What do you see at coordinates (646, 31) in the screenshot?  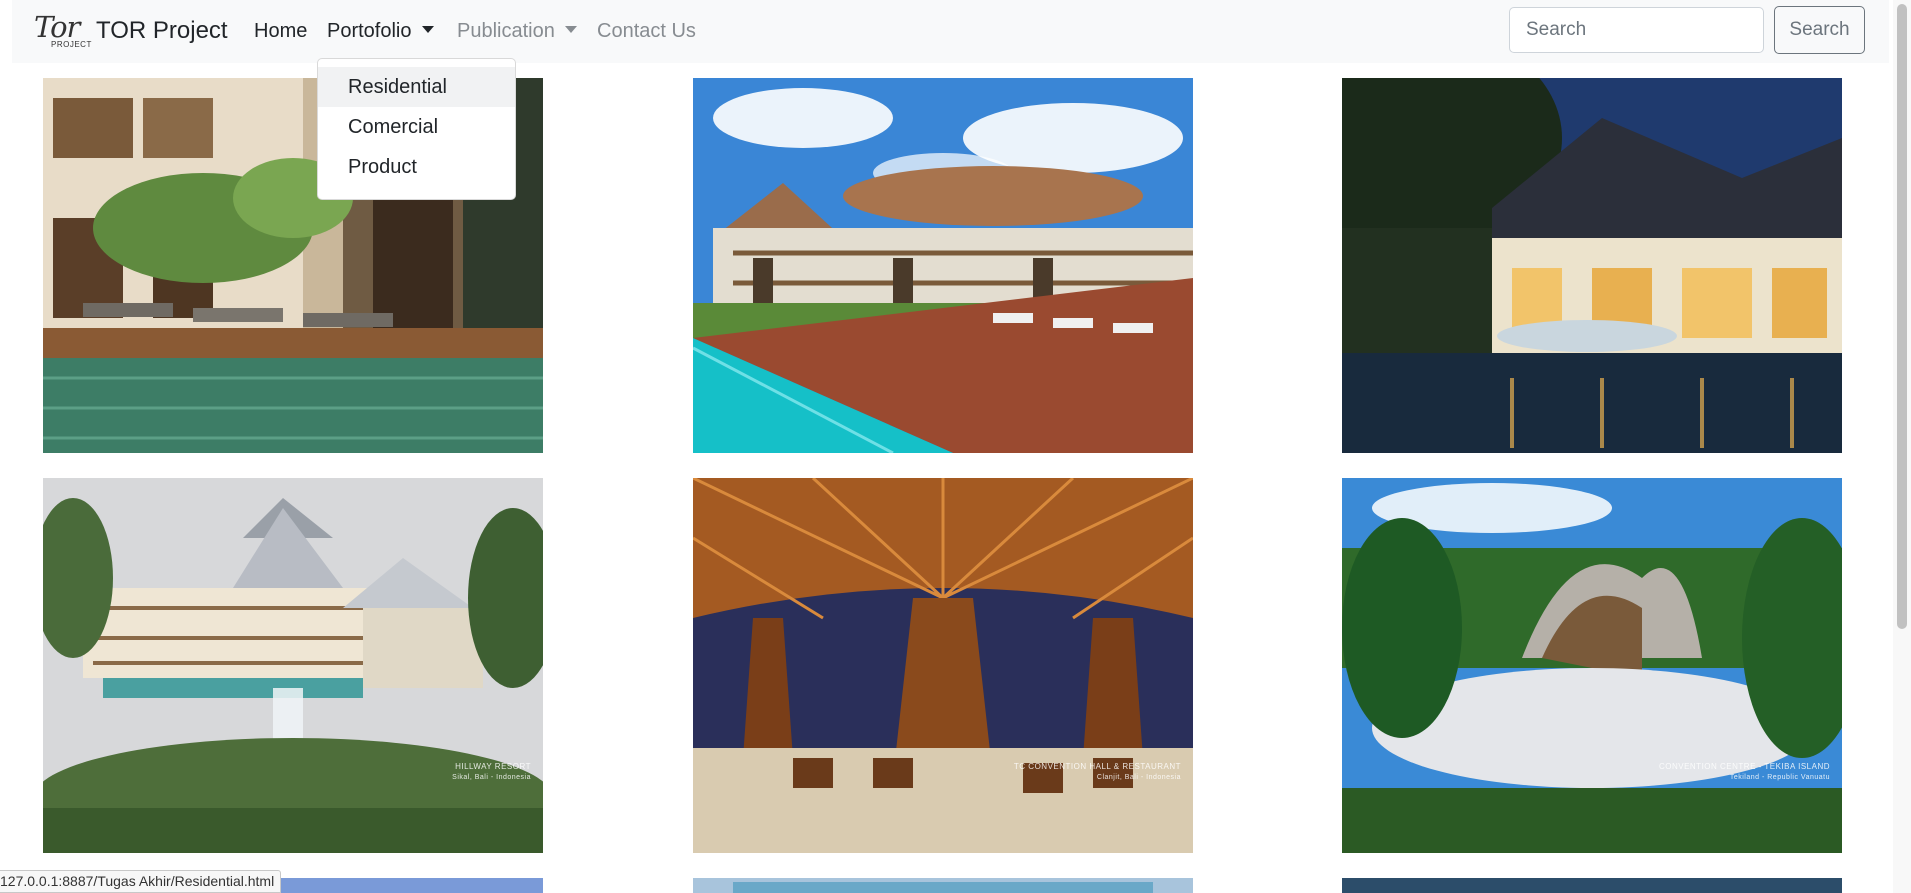 I see `nav-contact-us: Contact Us` at bounding box center [646, 31].